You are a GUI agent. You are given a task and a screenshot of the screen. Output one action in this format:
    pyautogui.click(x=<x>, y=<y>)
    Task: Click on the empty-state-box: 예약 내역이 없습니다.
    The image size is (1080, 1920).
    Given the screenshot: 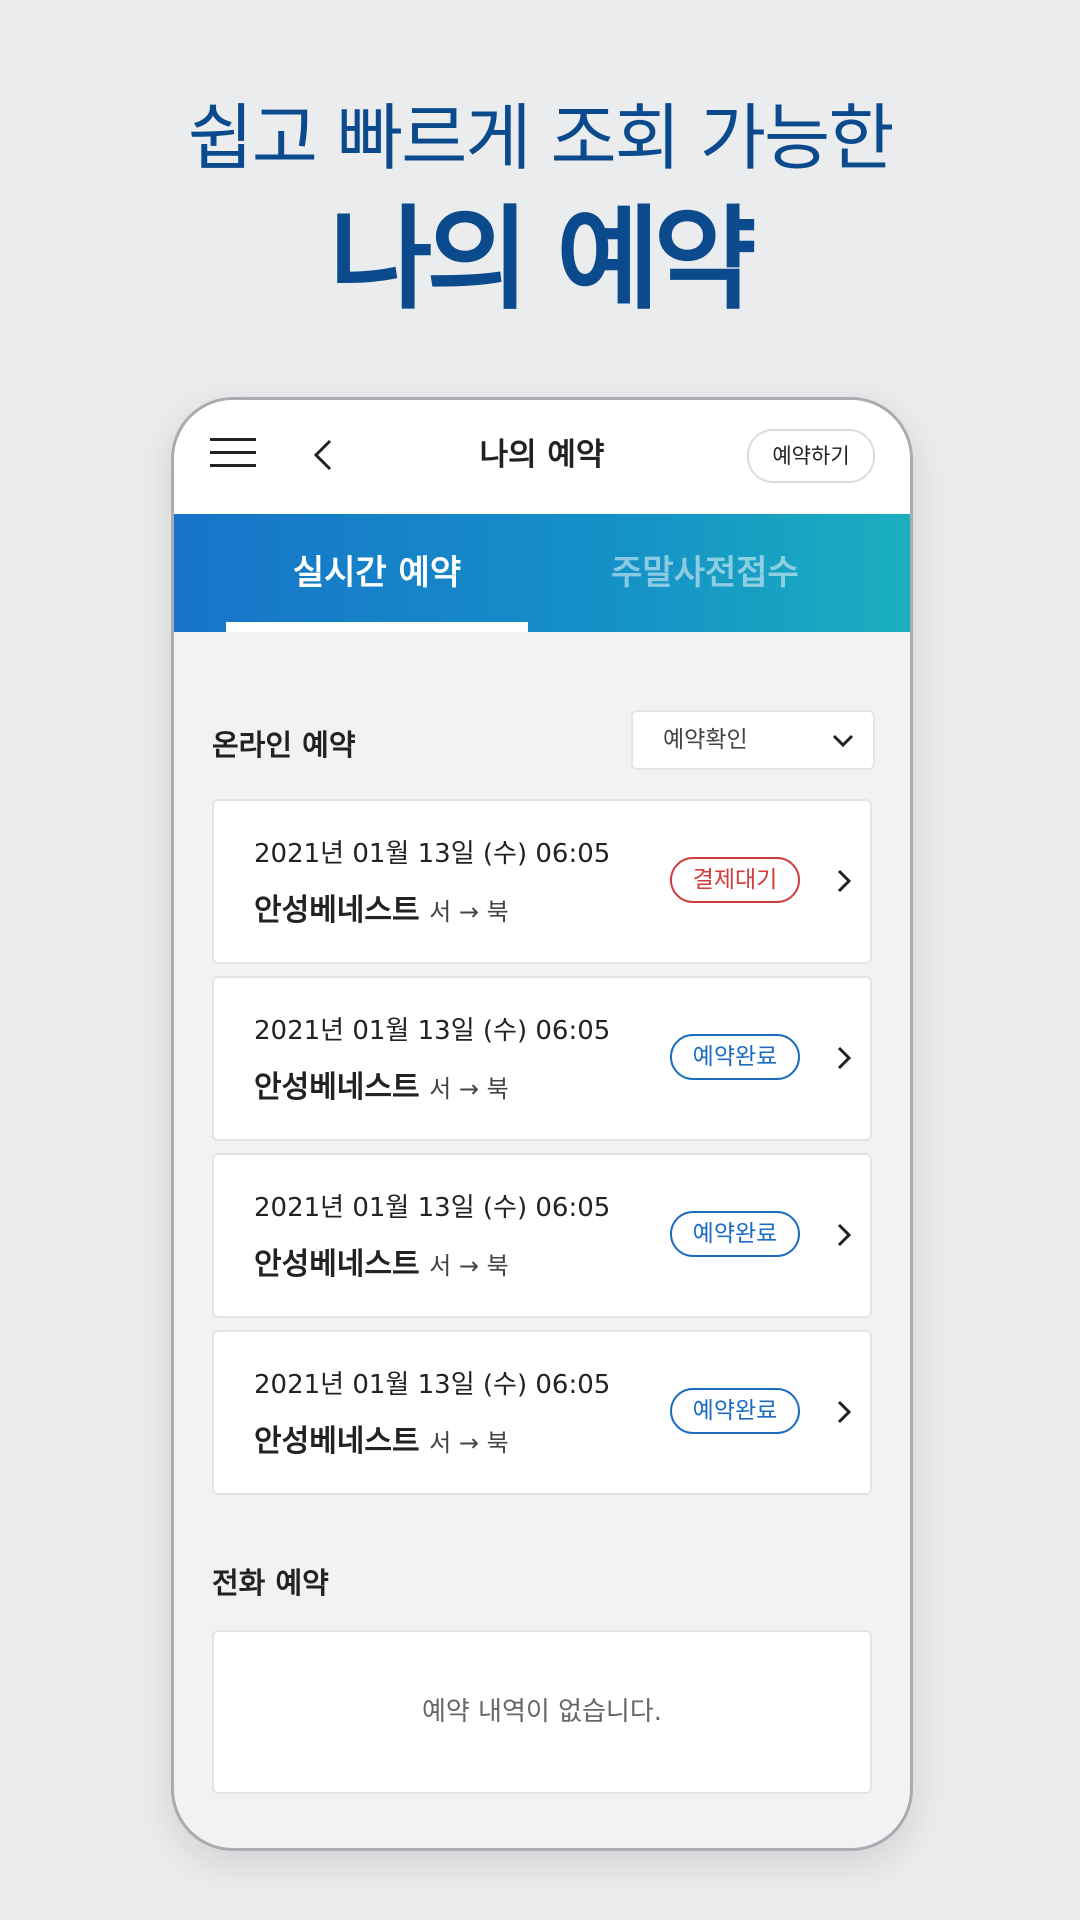 What is the action you would take?
    pyautogui.click(x=542, y=1712)
    